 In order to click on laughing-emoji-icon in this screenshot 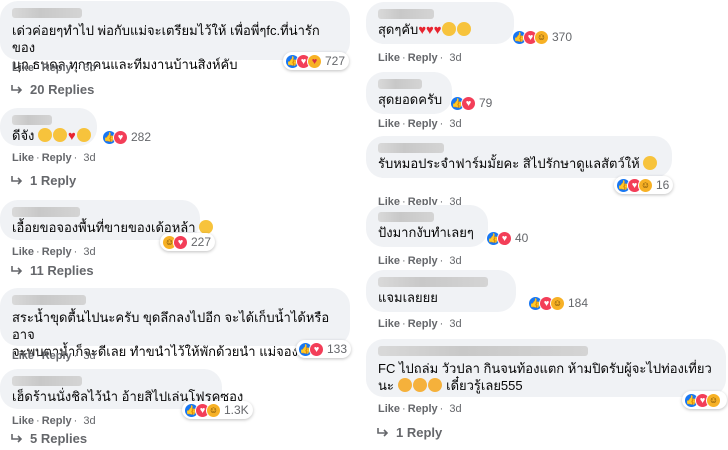, I will do `click(404, 385)`.